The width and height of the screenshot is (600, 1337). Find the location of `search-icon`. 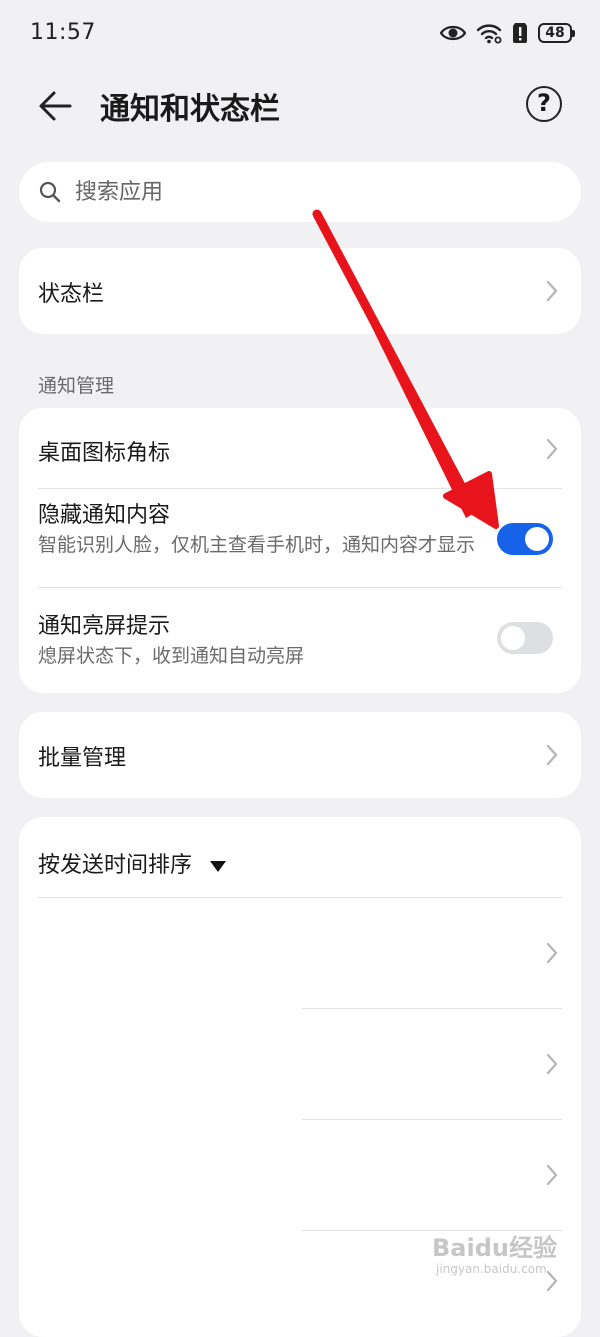

search-icon is located at coordinates (50, 192).